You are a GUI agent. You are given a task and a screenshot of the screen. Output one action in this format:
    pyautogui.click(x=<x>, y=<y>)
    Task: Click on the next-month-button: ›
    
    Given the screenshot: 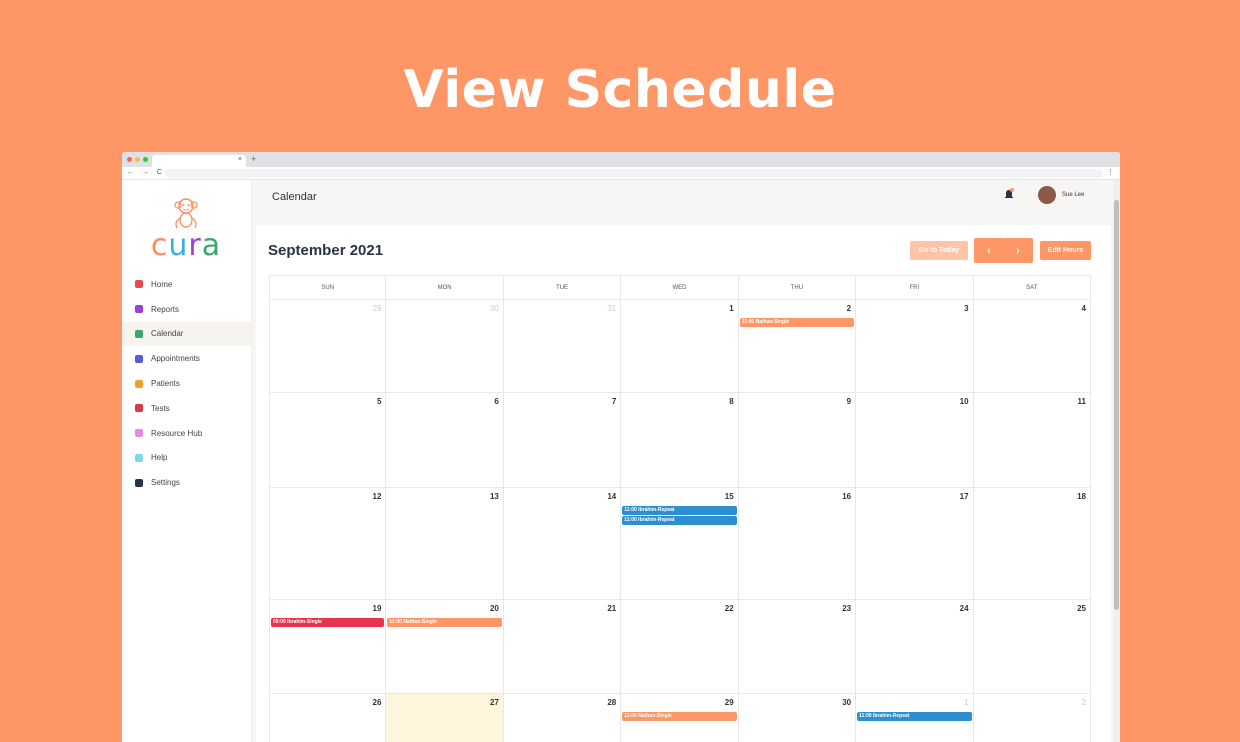 What is the action you would take?
    pyautogui.click(x=1018, y=250)
    